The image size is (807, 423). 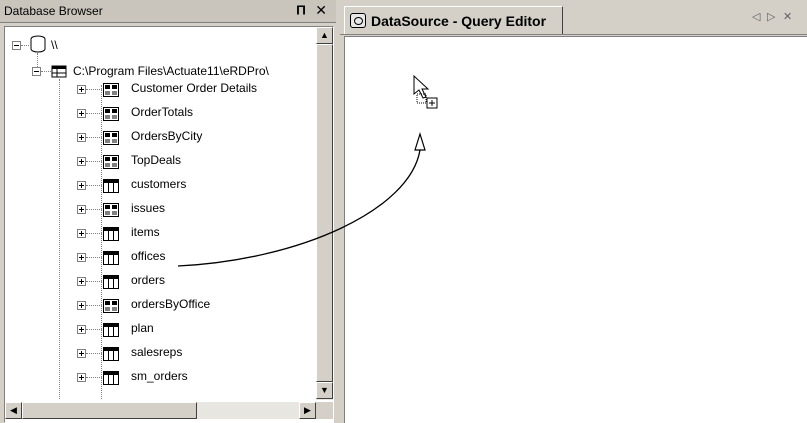 What do you see at coordinates (425, 91) in the screenshot?
I see `drag-cursor-icon` at bounding box center [425, 91].